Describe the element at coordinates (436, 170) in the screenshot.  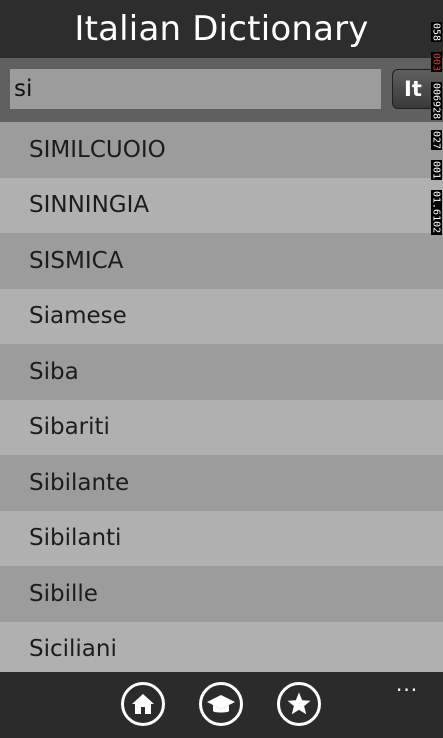
I see `debug-counter: 001` at that location.